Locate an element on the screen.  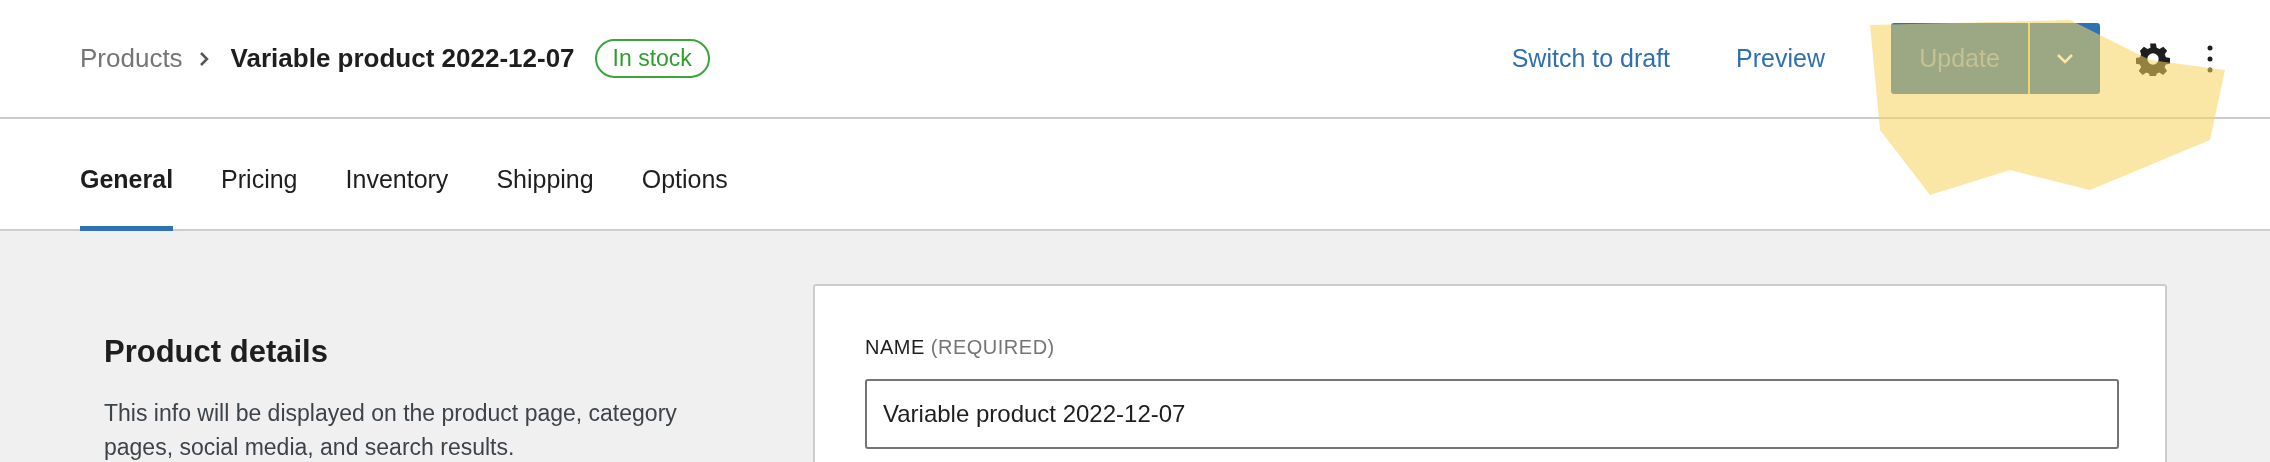
name-input-field: Variable product 2022-12-07 is located at coordinates (1492, 414).